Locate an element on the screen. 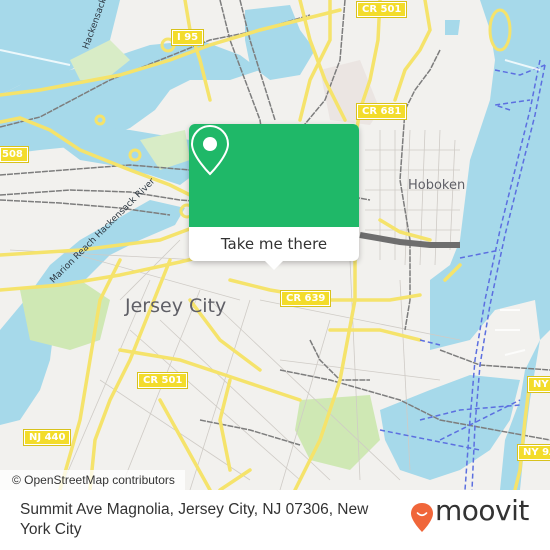 The width and height of the screenshot is (550, 550). moovit-wordmark: moovit is located at coordinates (482, 510).